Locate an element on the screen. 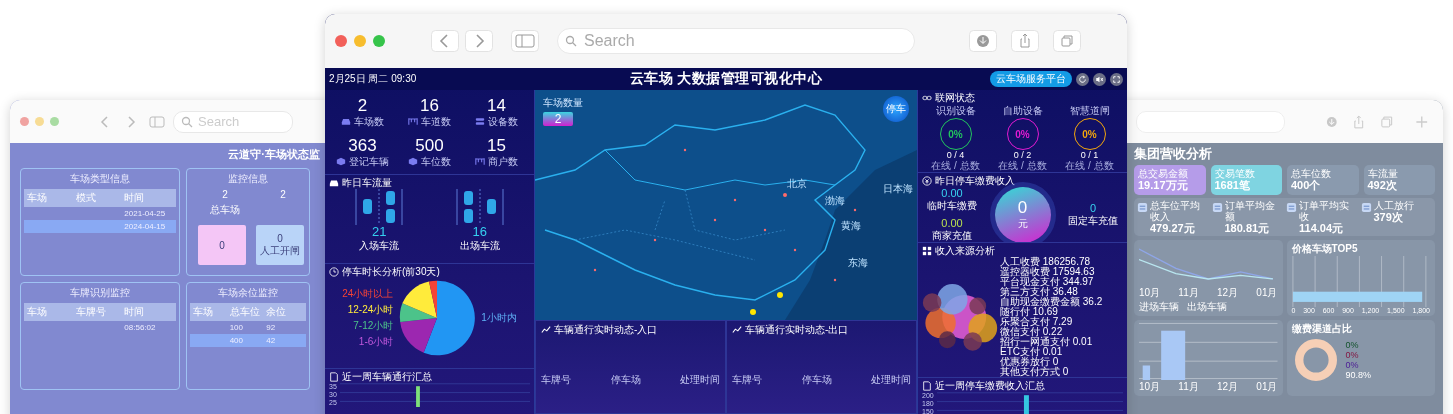 The width and height of the screenshot is (1453, 414). axis-label: 01月 is located at coordinates (1267, 387).